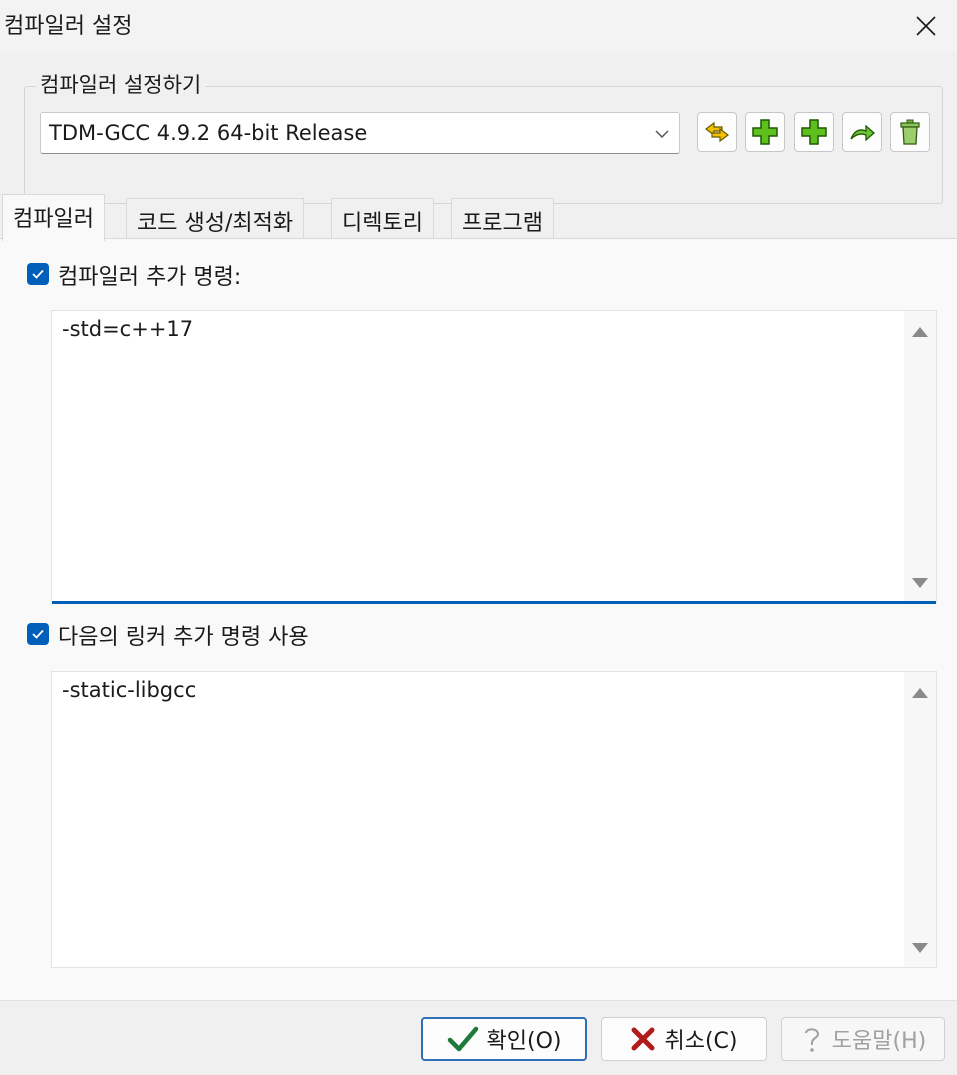 The image size is (957, 1075). I want to click on rename-compiler-icon, so click(862, 133).